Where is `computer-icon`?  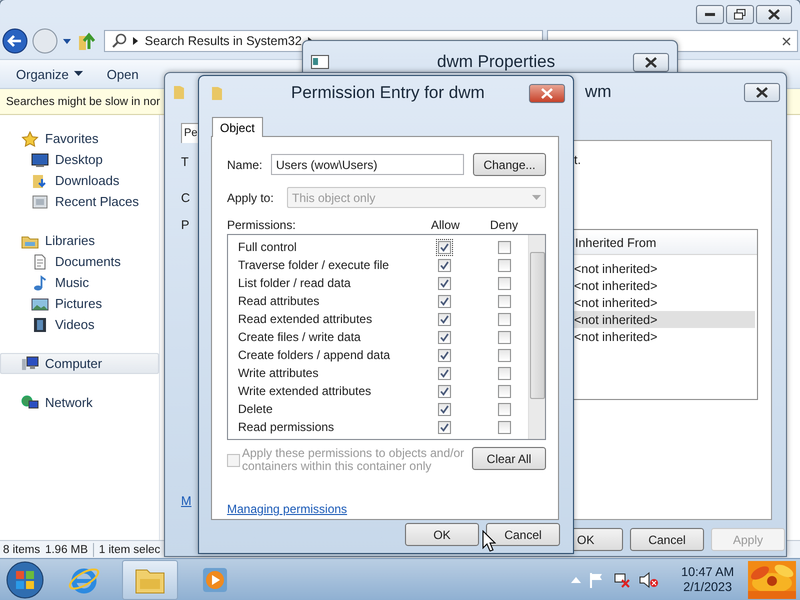
computer-icon is located at coordinates (30, 364).